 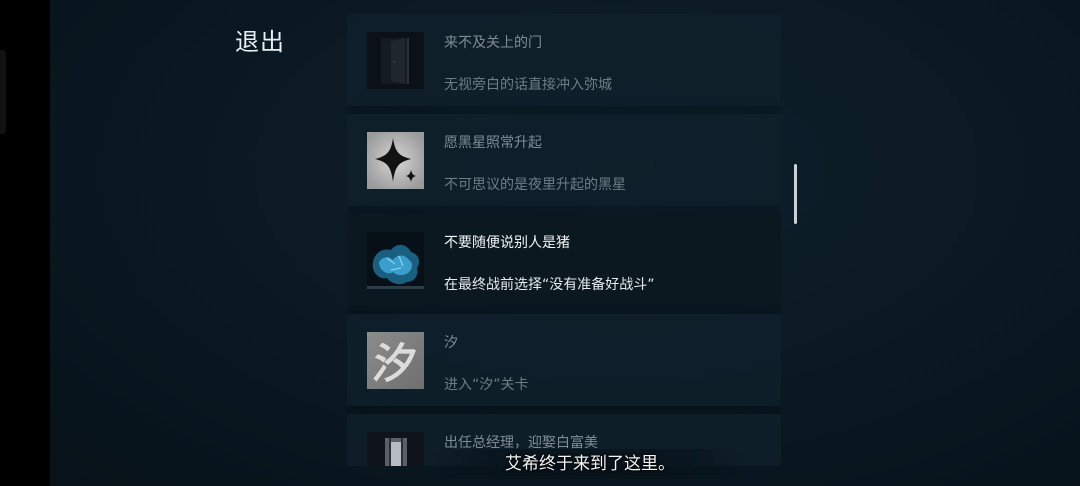 What do you see at coordinates (493, 43) in the screenshot?
I see `achievement-title: 来不及关上的门` at bounding box center [493, 43].